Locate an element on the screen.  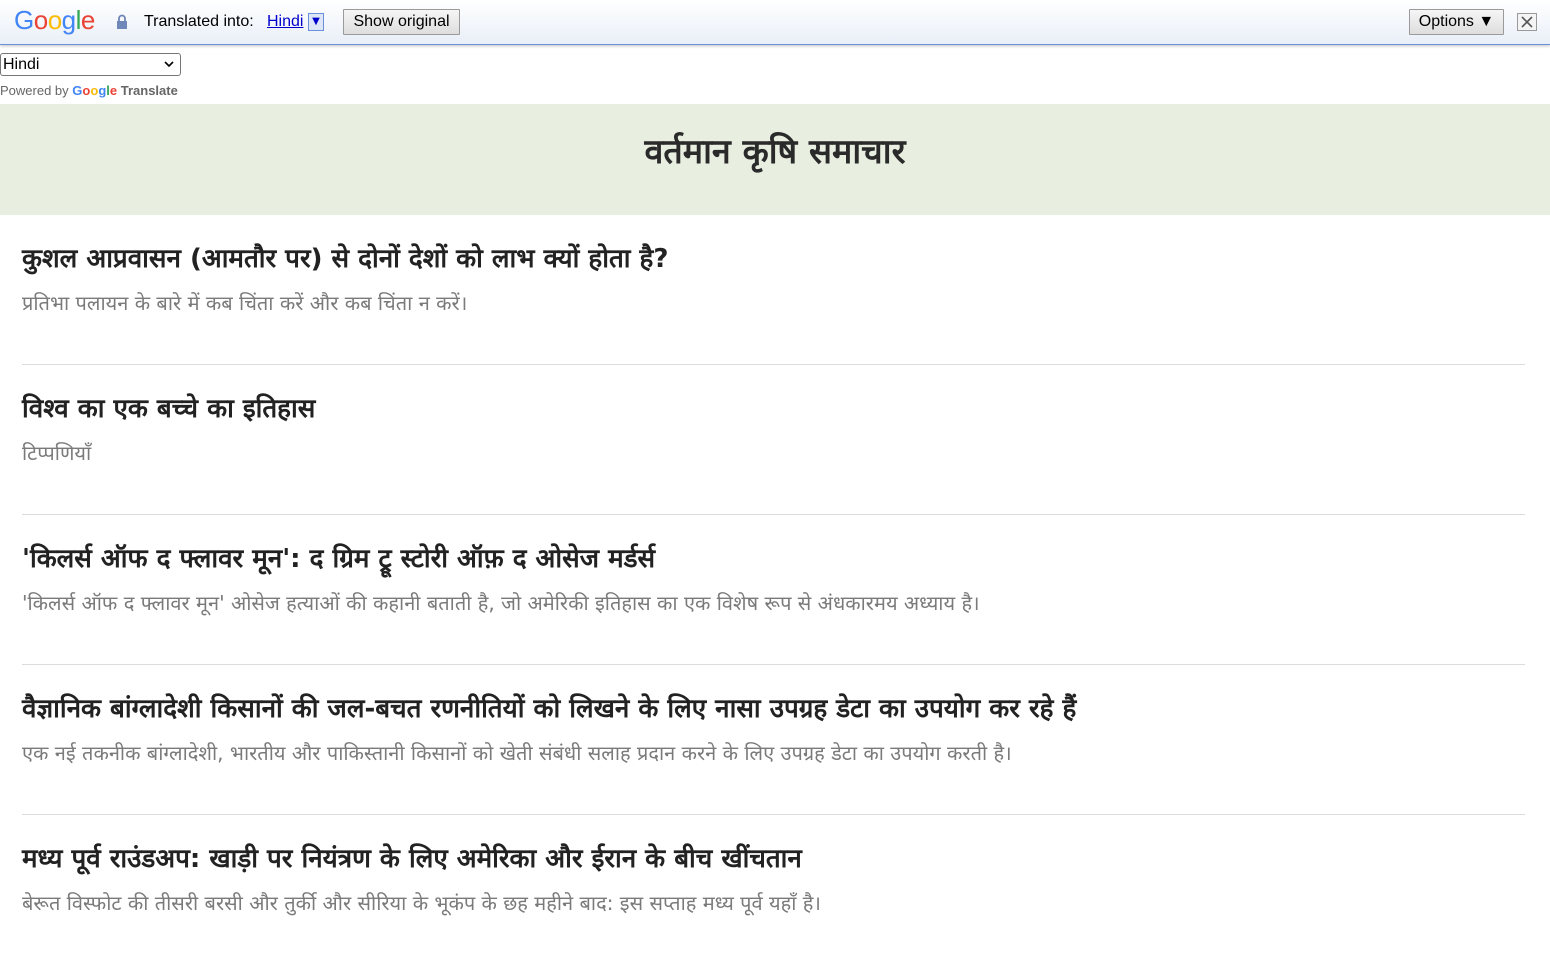
powered-by-google-translate: Powered by Google Translate is located at coordinates (89, 91).